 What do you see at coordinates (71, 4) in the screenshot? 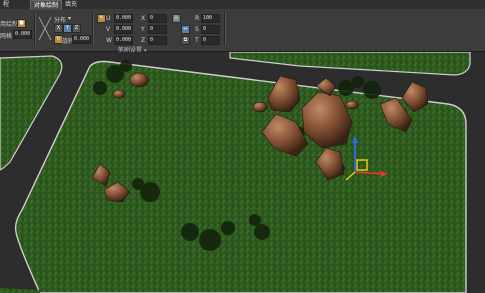
I see `tab-fill: 填充` at bounding box center [71, 4].